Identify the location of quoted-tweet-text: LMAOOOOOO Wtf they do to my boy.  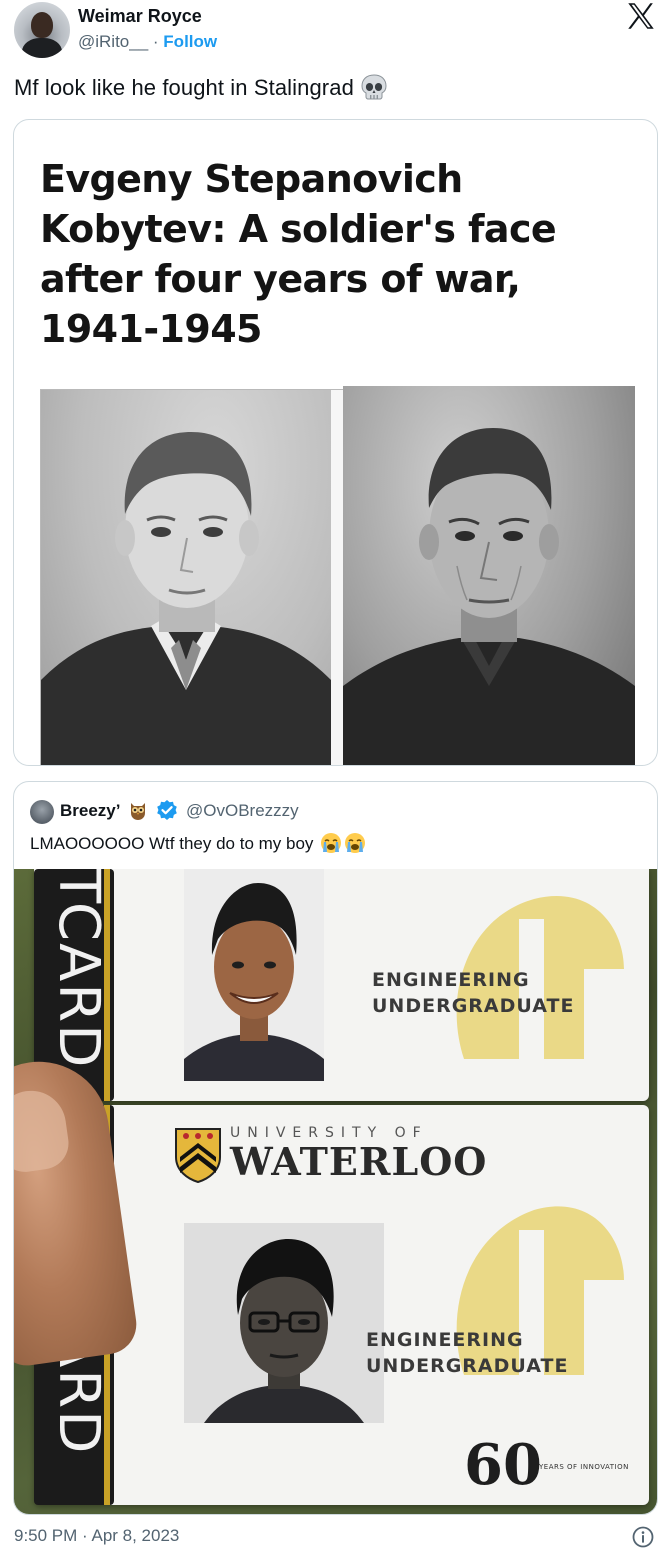
(172, 843).